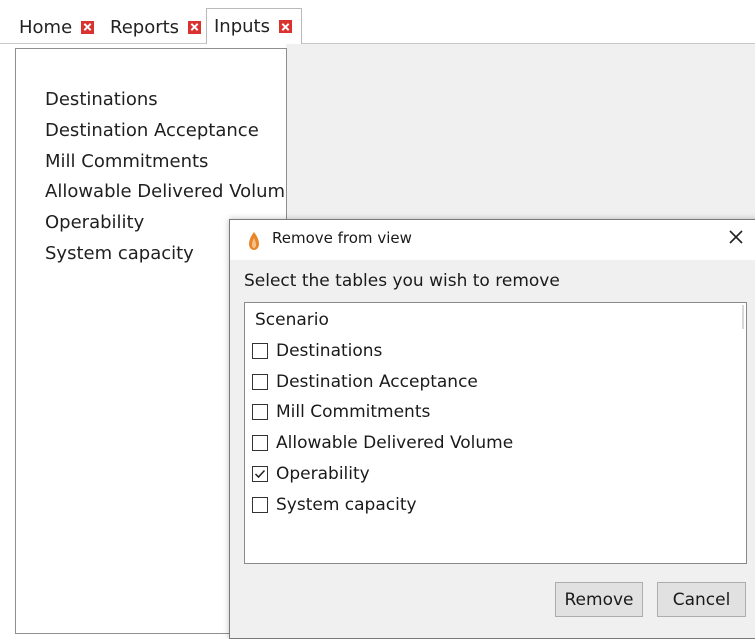 Image resolution: width=755 pixels, height=639 pixels. I want to click on tab-reports-close-icon, so click(195, 27).